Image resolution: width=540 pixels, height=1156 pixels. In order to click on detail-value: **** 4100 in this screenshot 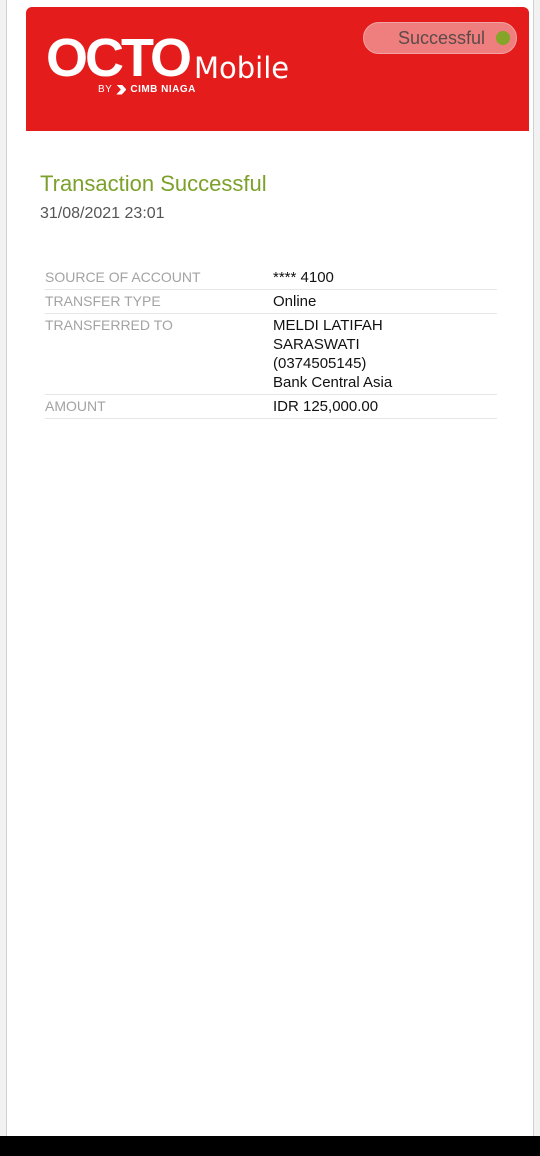, I will do `click(303, 277)`.